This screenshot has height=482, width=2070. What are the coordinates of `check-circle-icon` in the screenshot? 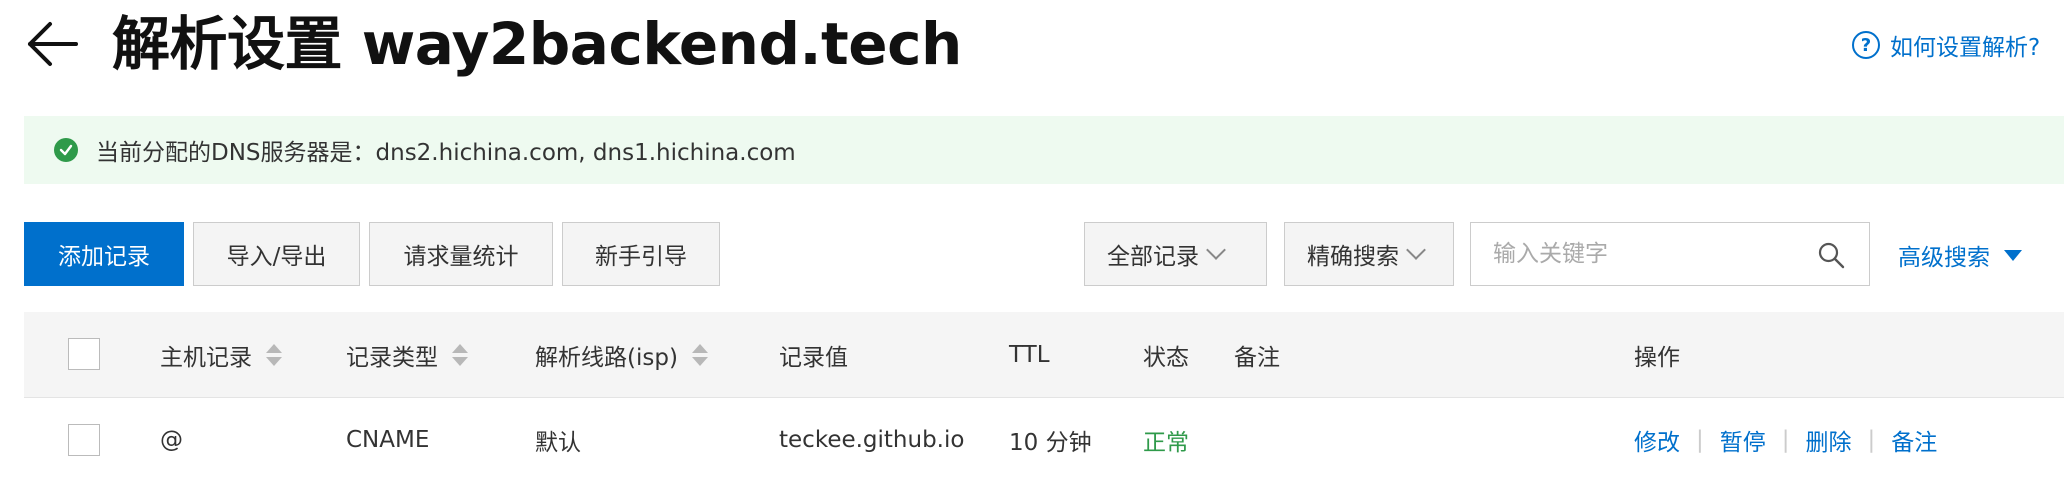 It's located at (66, 150).